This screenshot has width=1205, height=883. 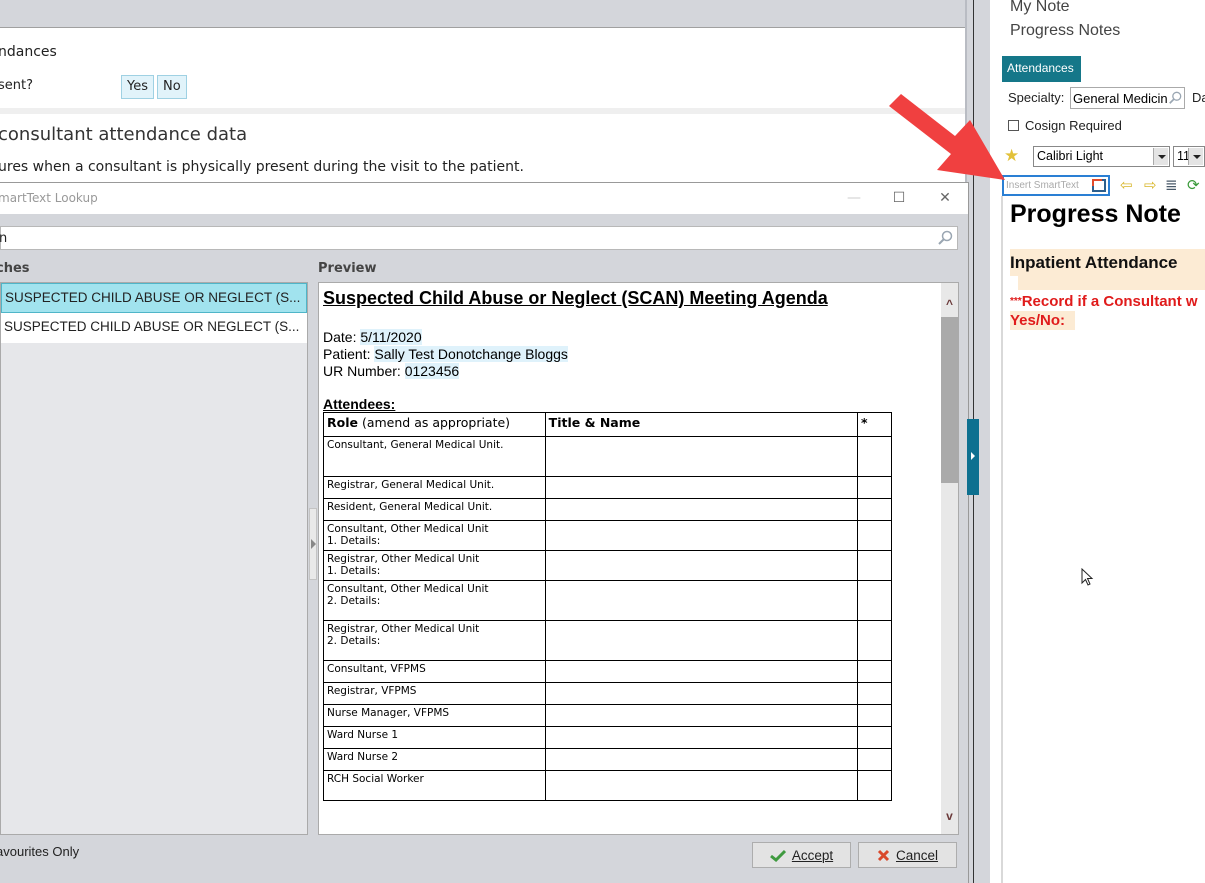 What do you see at coordinates (949, 816) in the screenshot?
I see `scroll-down-icon: v` at bounding box center [949, 816].